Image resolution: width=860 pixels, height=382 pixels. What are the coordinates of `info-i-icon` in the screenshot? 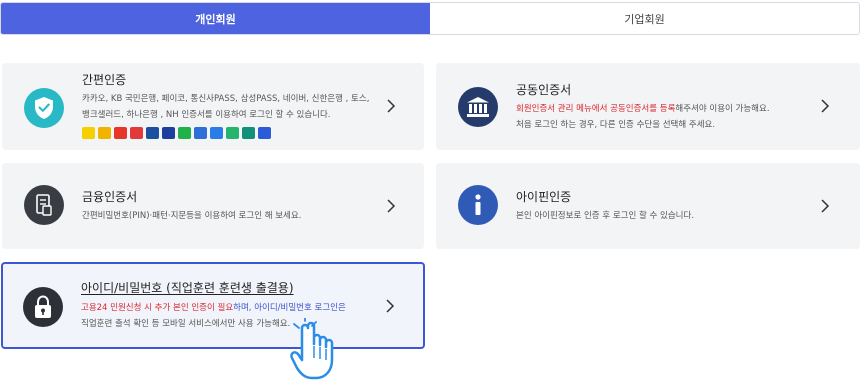 It's located at (478, 205).